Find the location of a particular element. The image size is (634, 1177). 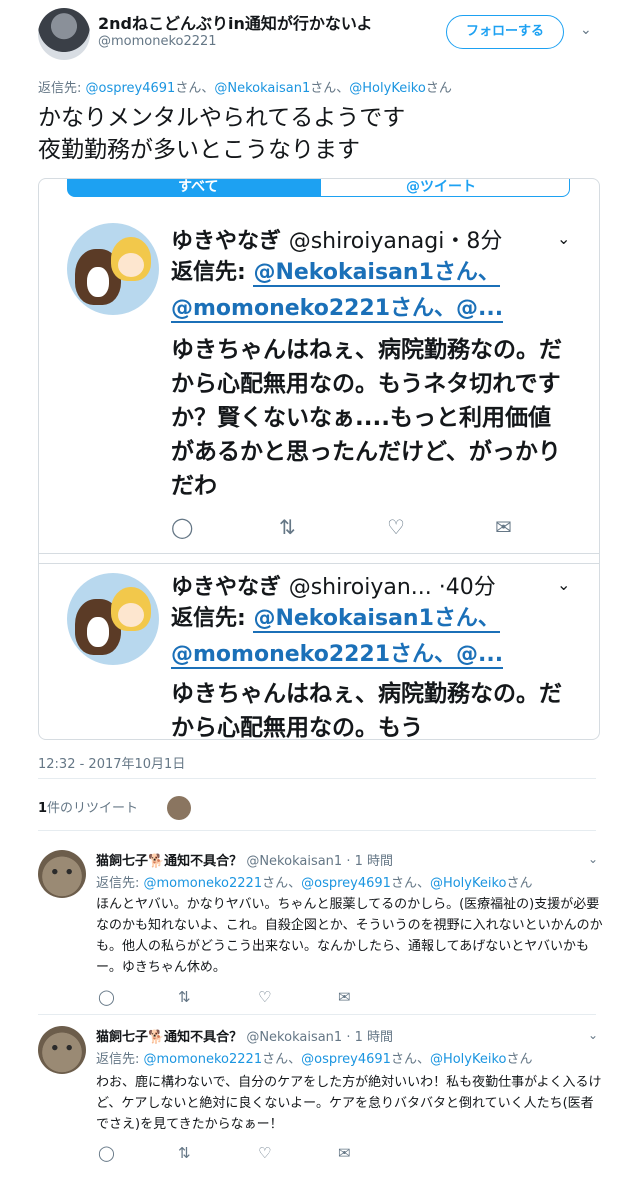

reply-user-link: @Nekokaisan1 is located at coordinates (262, 88).